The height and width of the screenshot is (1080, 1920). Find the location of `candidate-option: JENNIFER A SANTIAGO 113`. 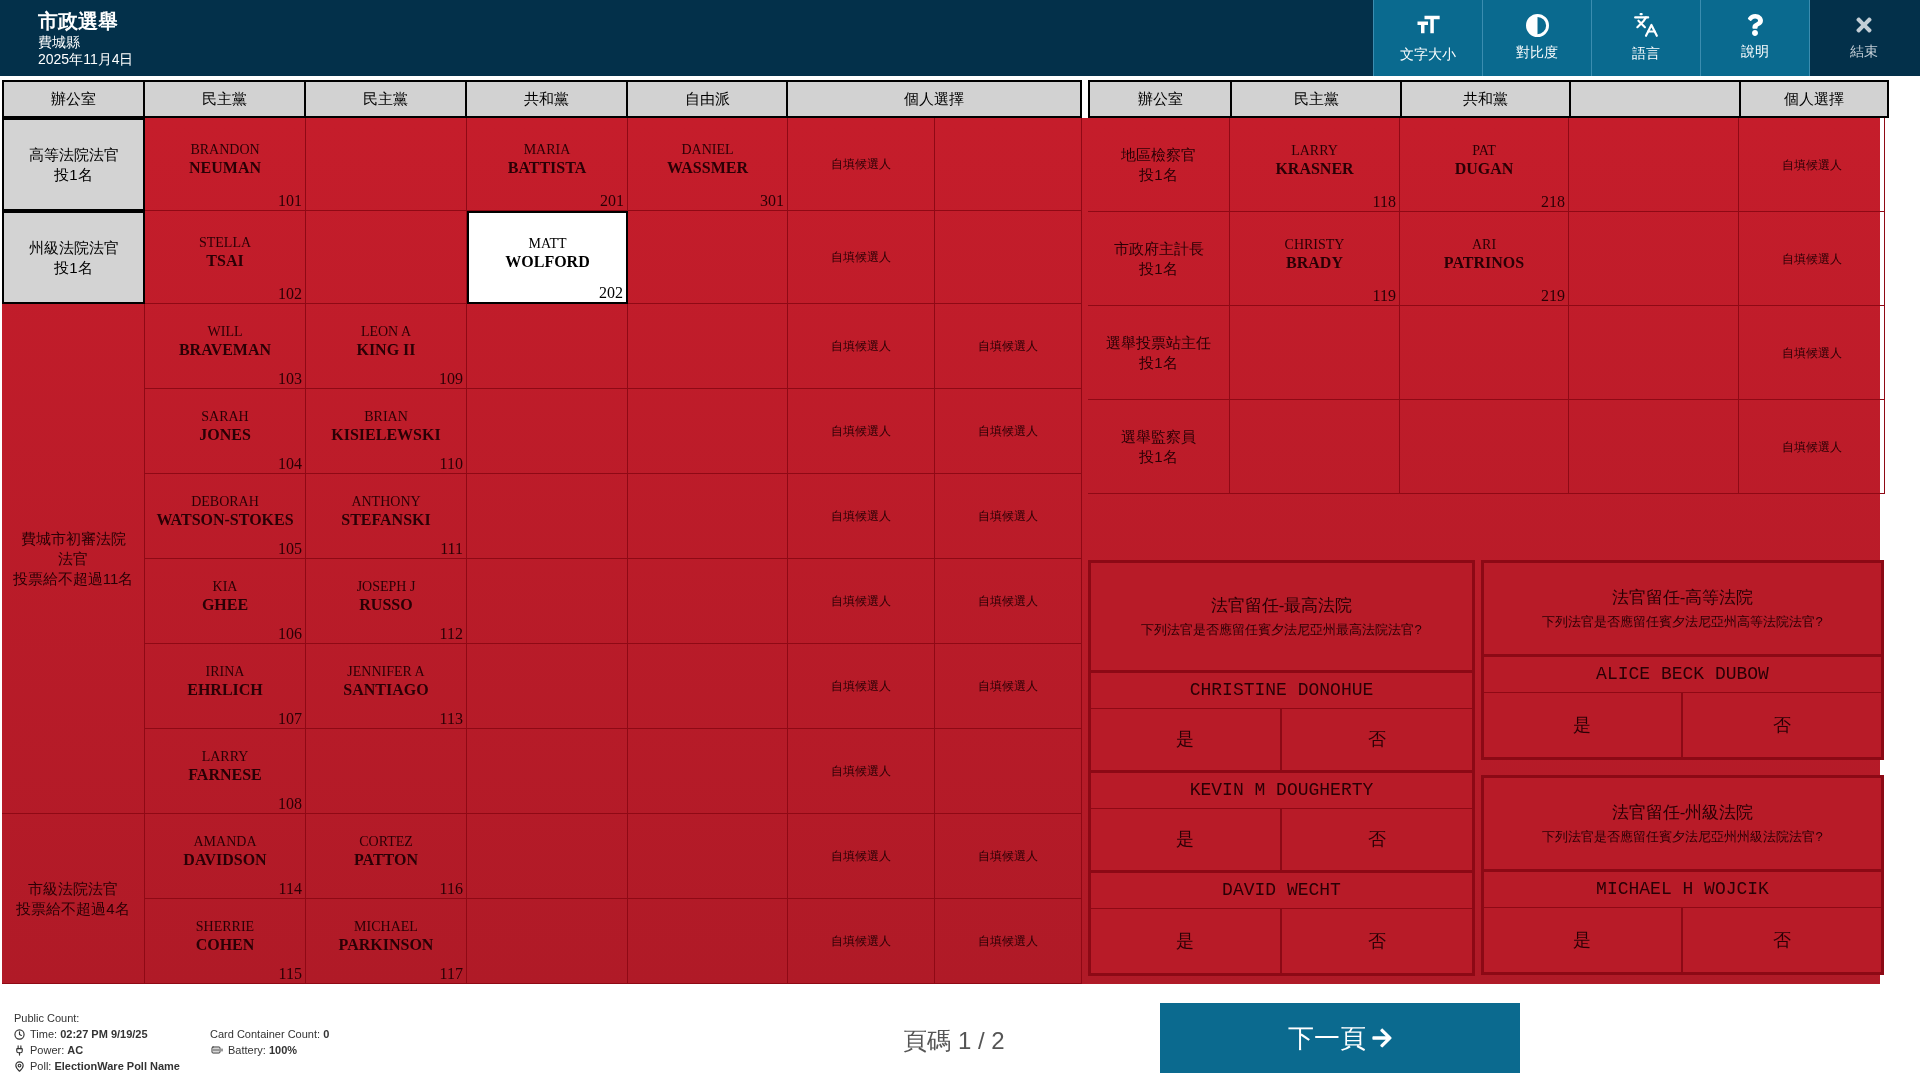

candidate-option: JENNIFER A SANTIAGO 113 is located at coordinates (386, 686).